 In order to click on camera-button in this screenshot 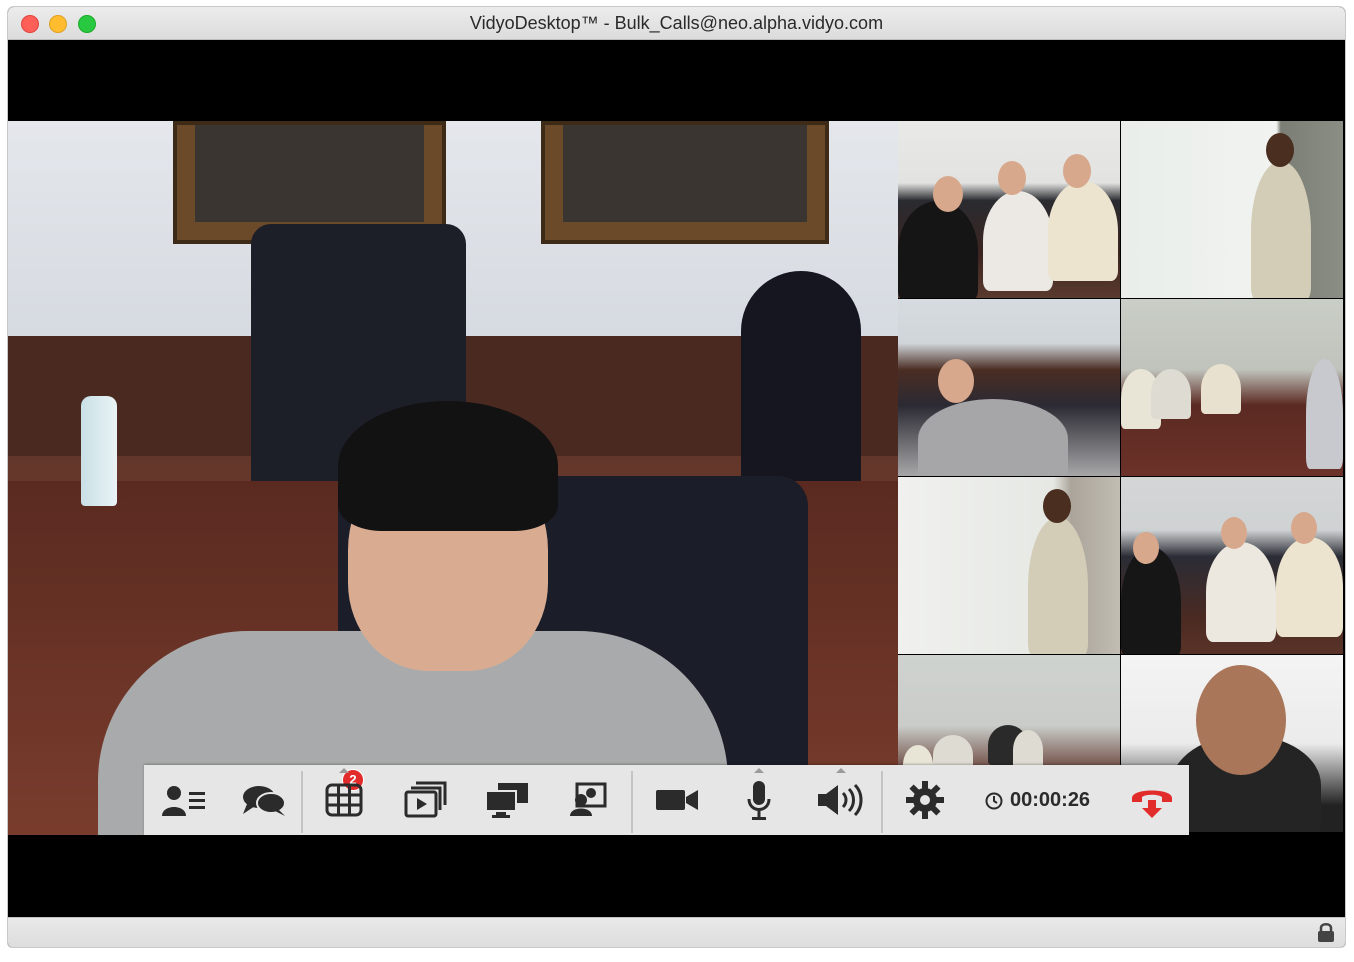, I will do `click(677, 800)`.